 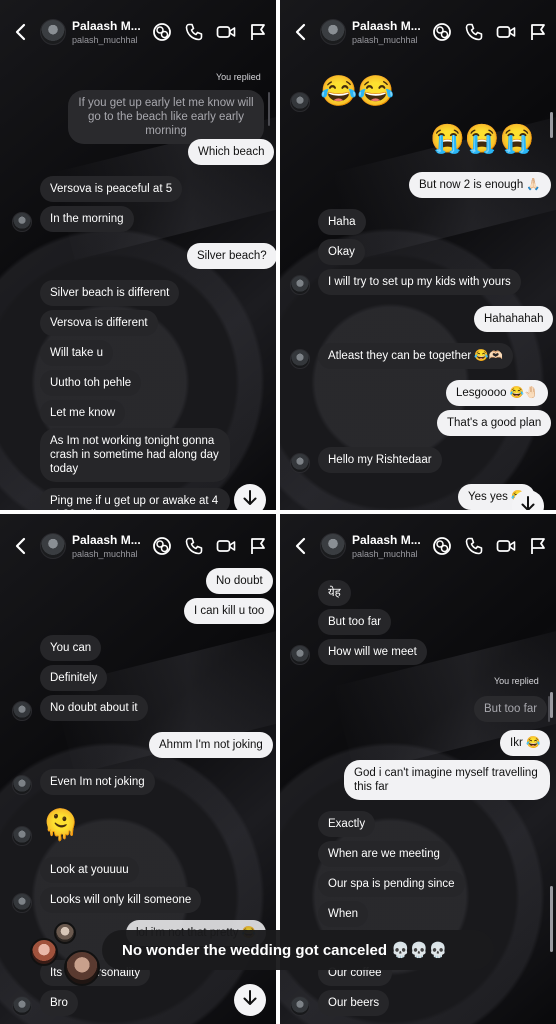 What do you see at coordinates (419, 282) in the screenshot?
I see `message-incoming: I will try to set up my kids with yours` at bounding box center [419, 282].